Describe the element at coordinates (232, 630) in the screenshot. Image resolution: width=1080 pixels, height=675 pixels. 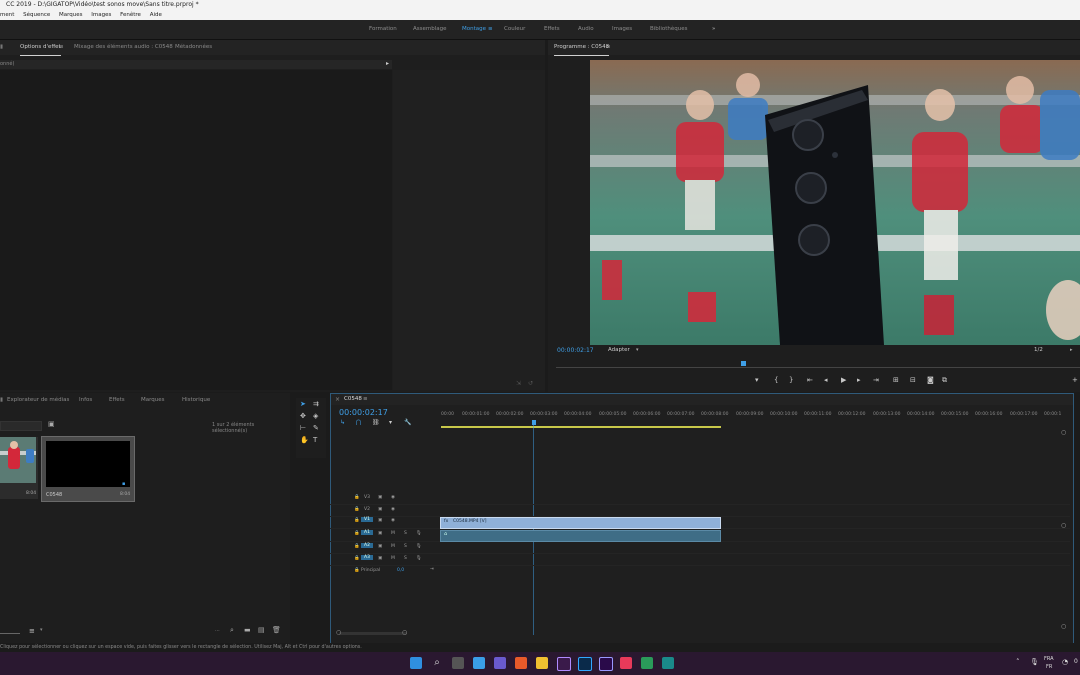
I see `find-icon: ⌕` at that location.